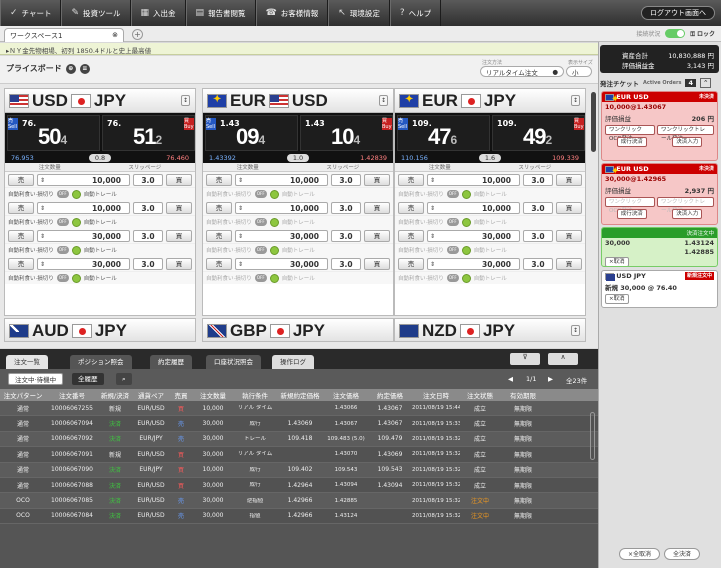  Describe the element at coordinates (550, 379) in the screenshot. I see `next-page-icon: ▶` at that location.